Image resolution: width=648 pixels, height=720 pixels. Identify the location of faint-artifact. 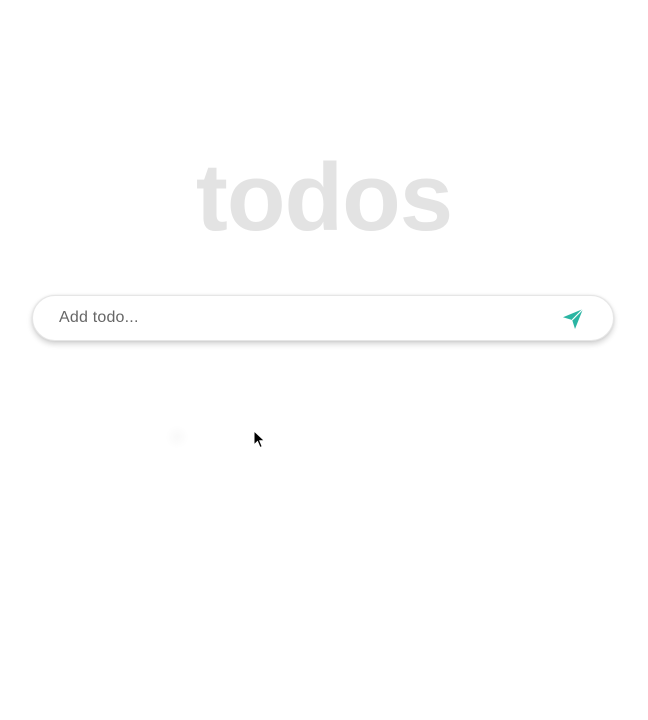
(177, 437).